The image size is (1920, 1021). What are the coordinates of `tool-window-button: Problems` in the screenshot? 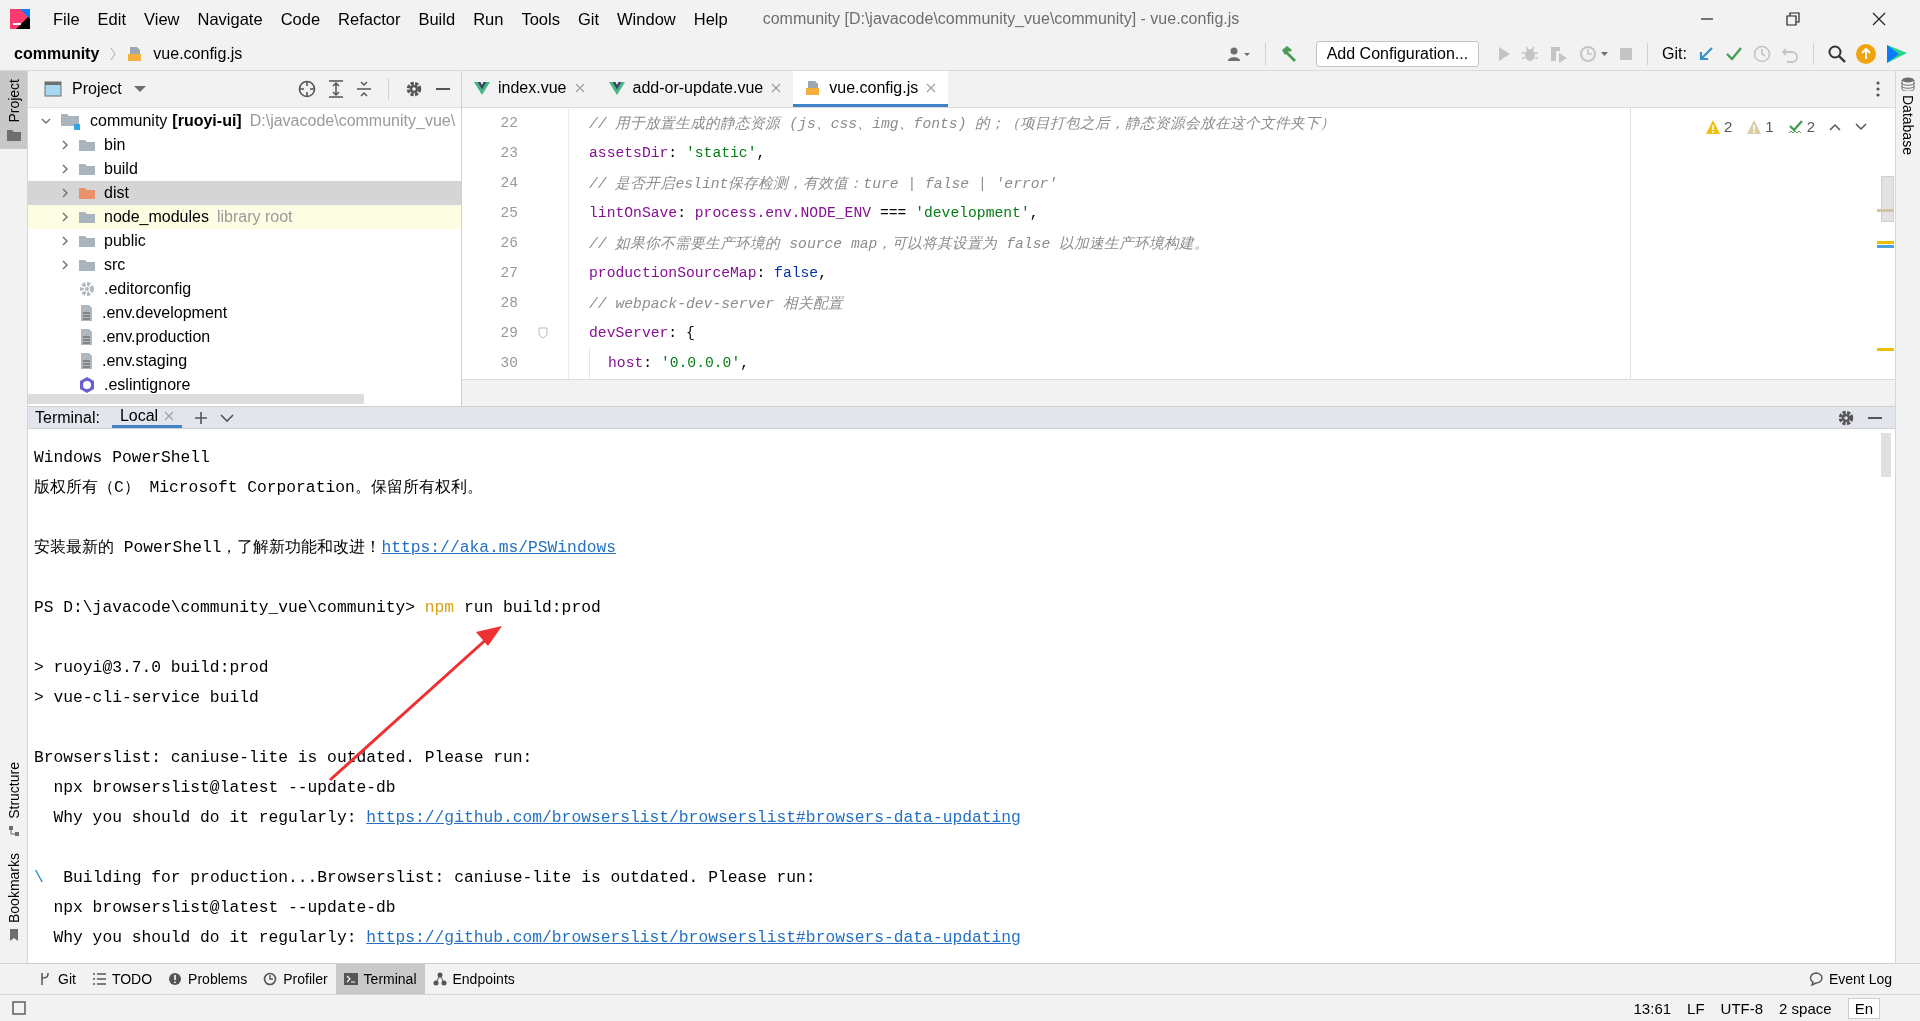 It's located at (208, 979).